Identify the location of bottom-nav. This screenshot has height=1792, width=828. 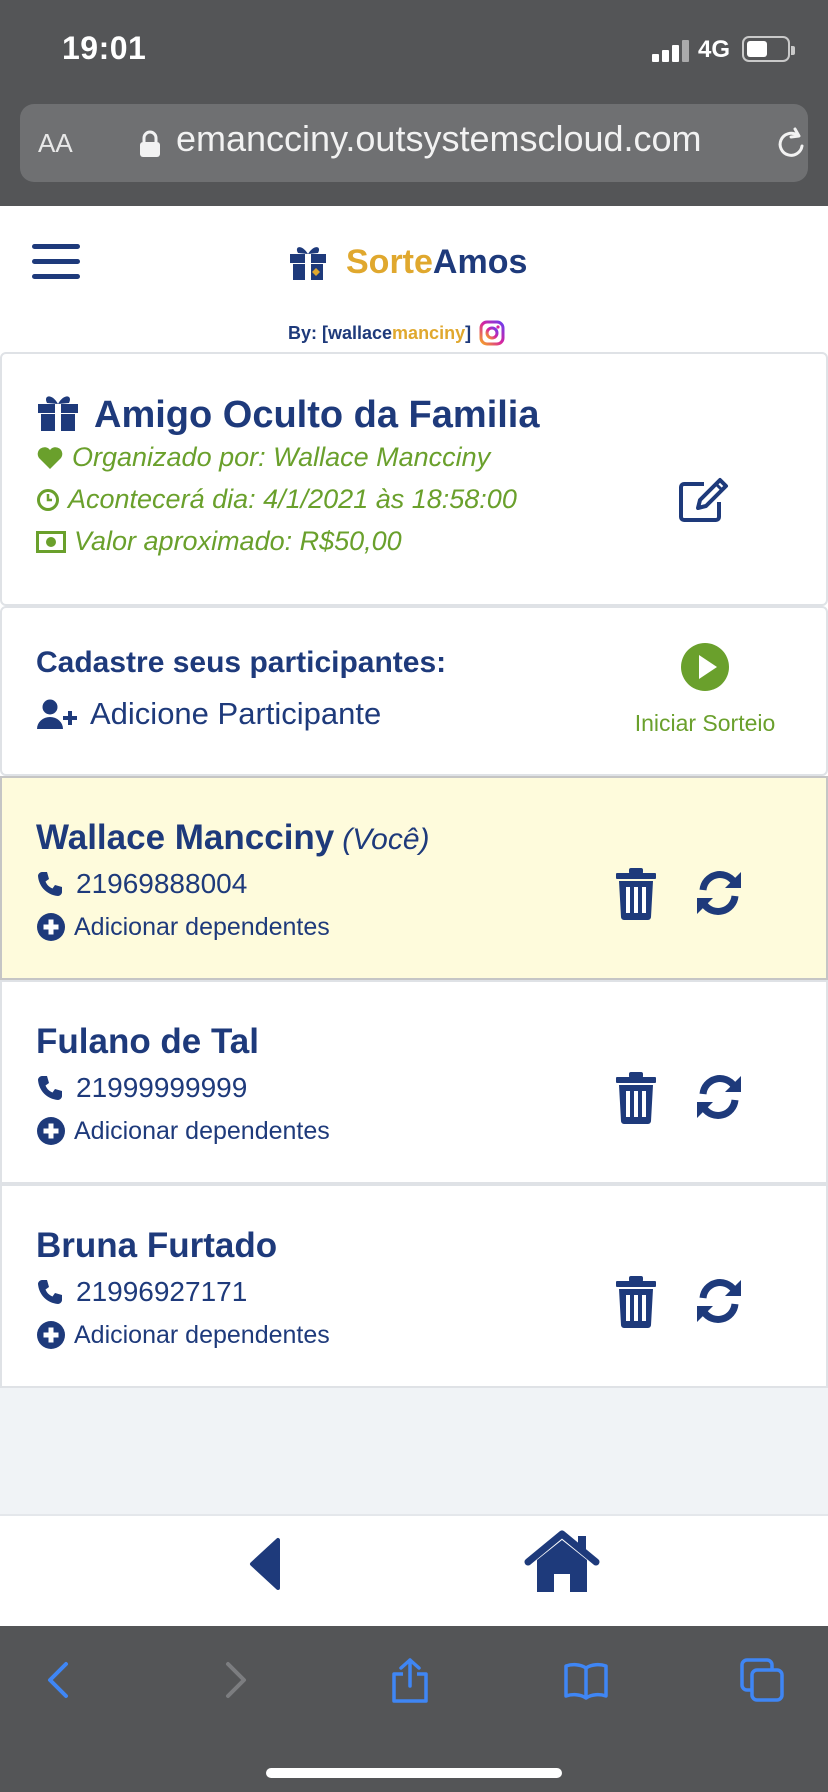
(414, 1570).